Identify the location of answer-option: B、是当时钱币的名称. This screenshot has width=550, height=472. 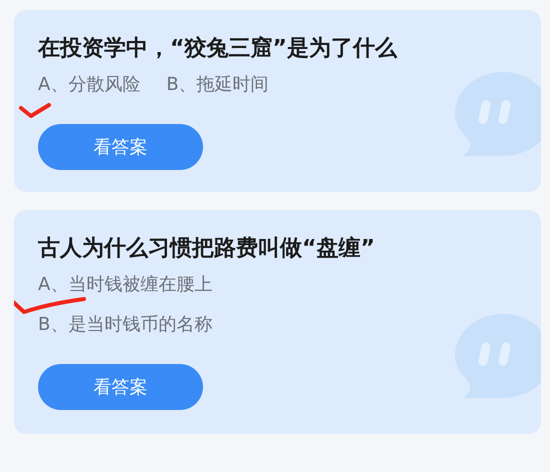
(125, 324).